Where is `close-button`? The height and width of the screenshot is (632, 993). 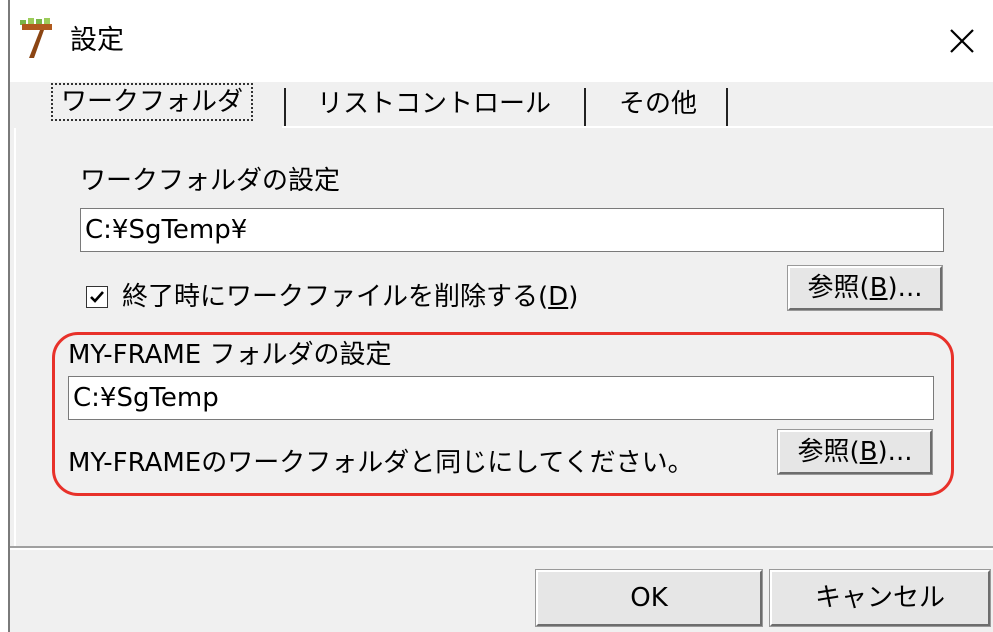
close-button is located at coordinates (962, 41).